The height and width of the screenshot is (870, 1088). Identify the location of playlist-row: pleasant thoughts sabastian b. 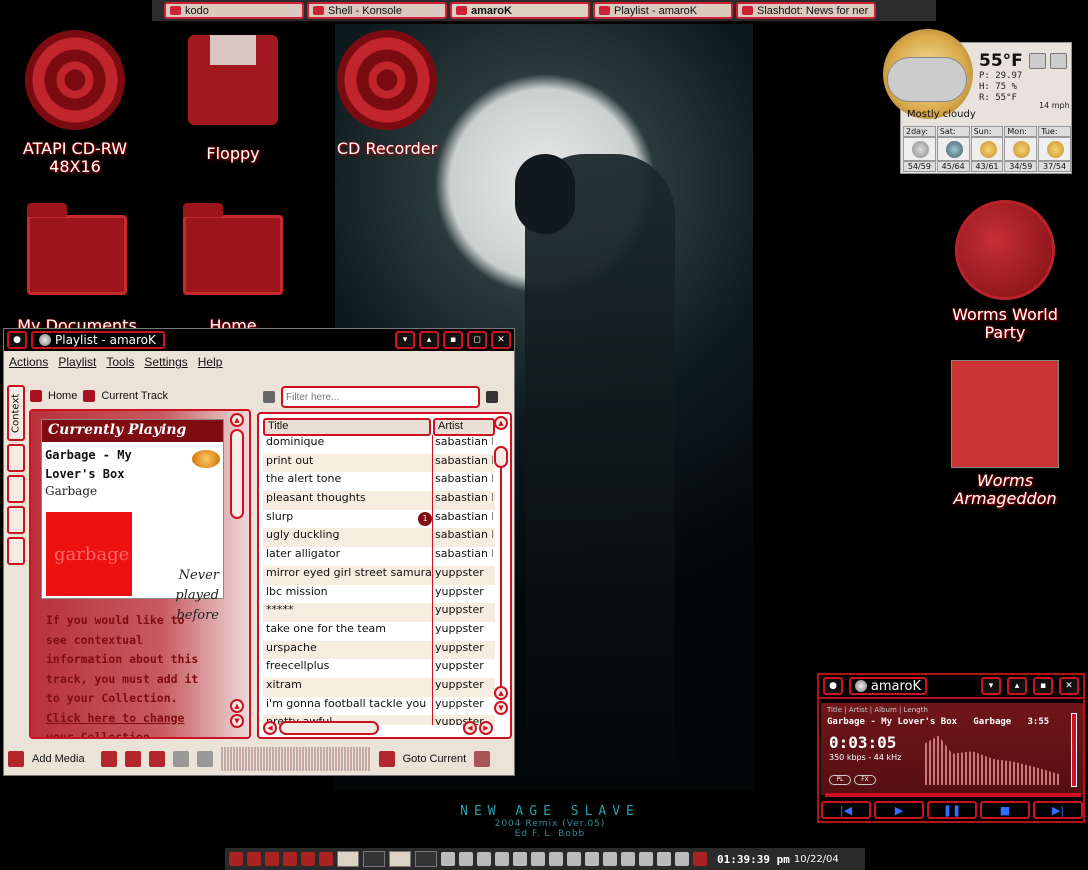
(379, 500).